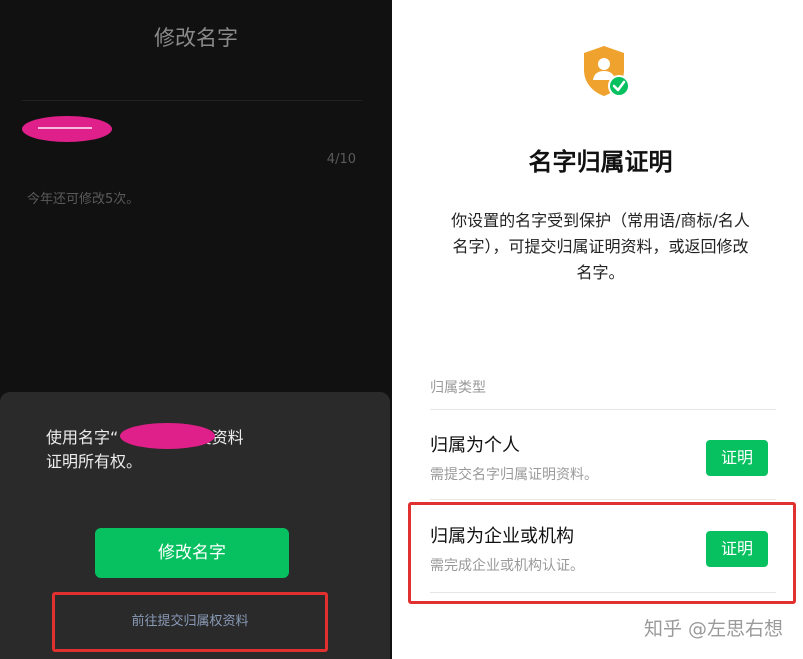  What do you see at coordinates (602, 553) in the screenshot?
I see `highlight-box` at bounding box center [602, 553].